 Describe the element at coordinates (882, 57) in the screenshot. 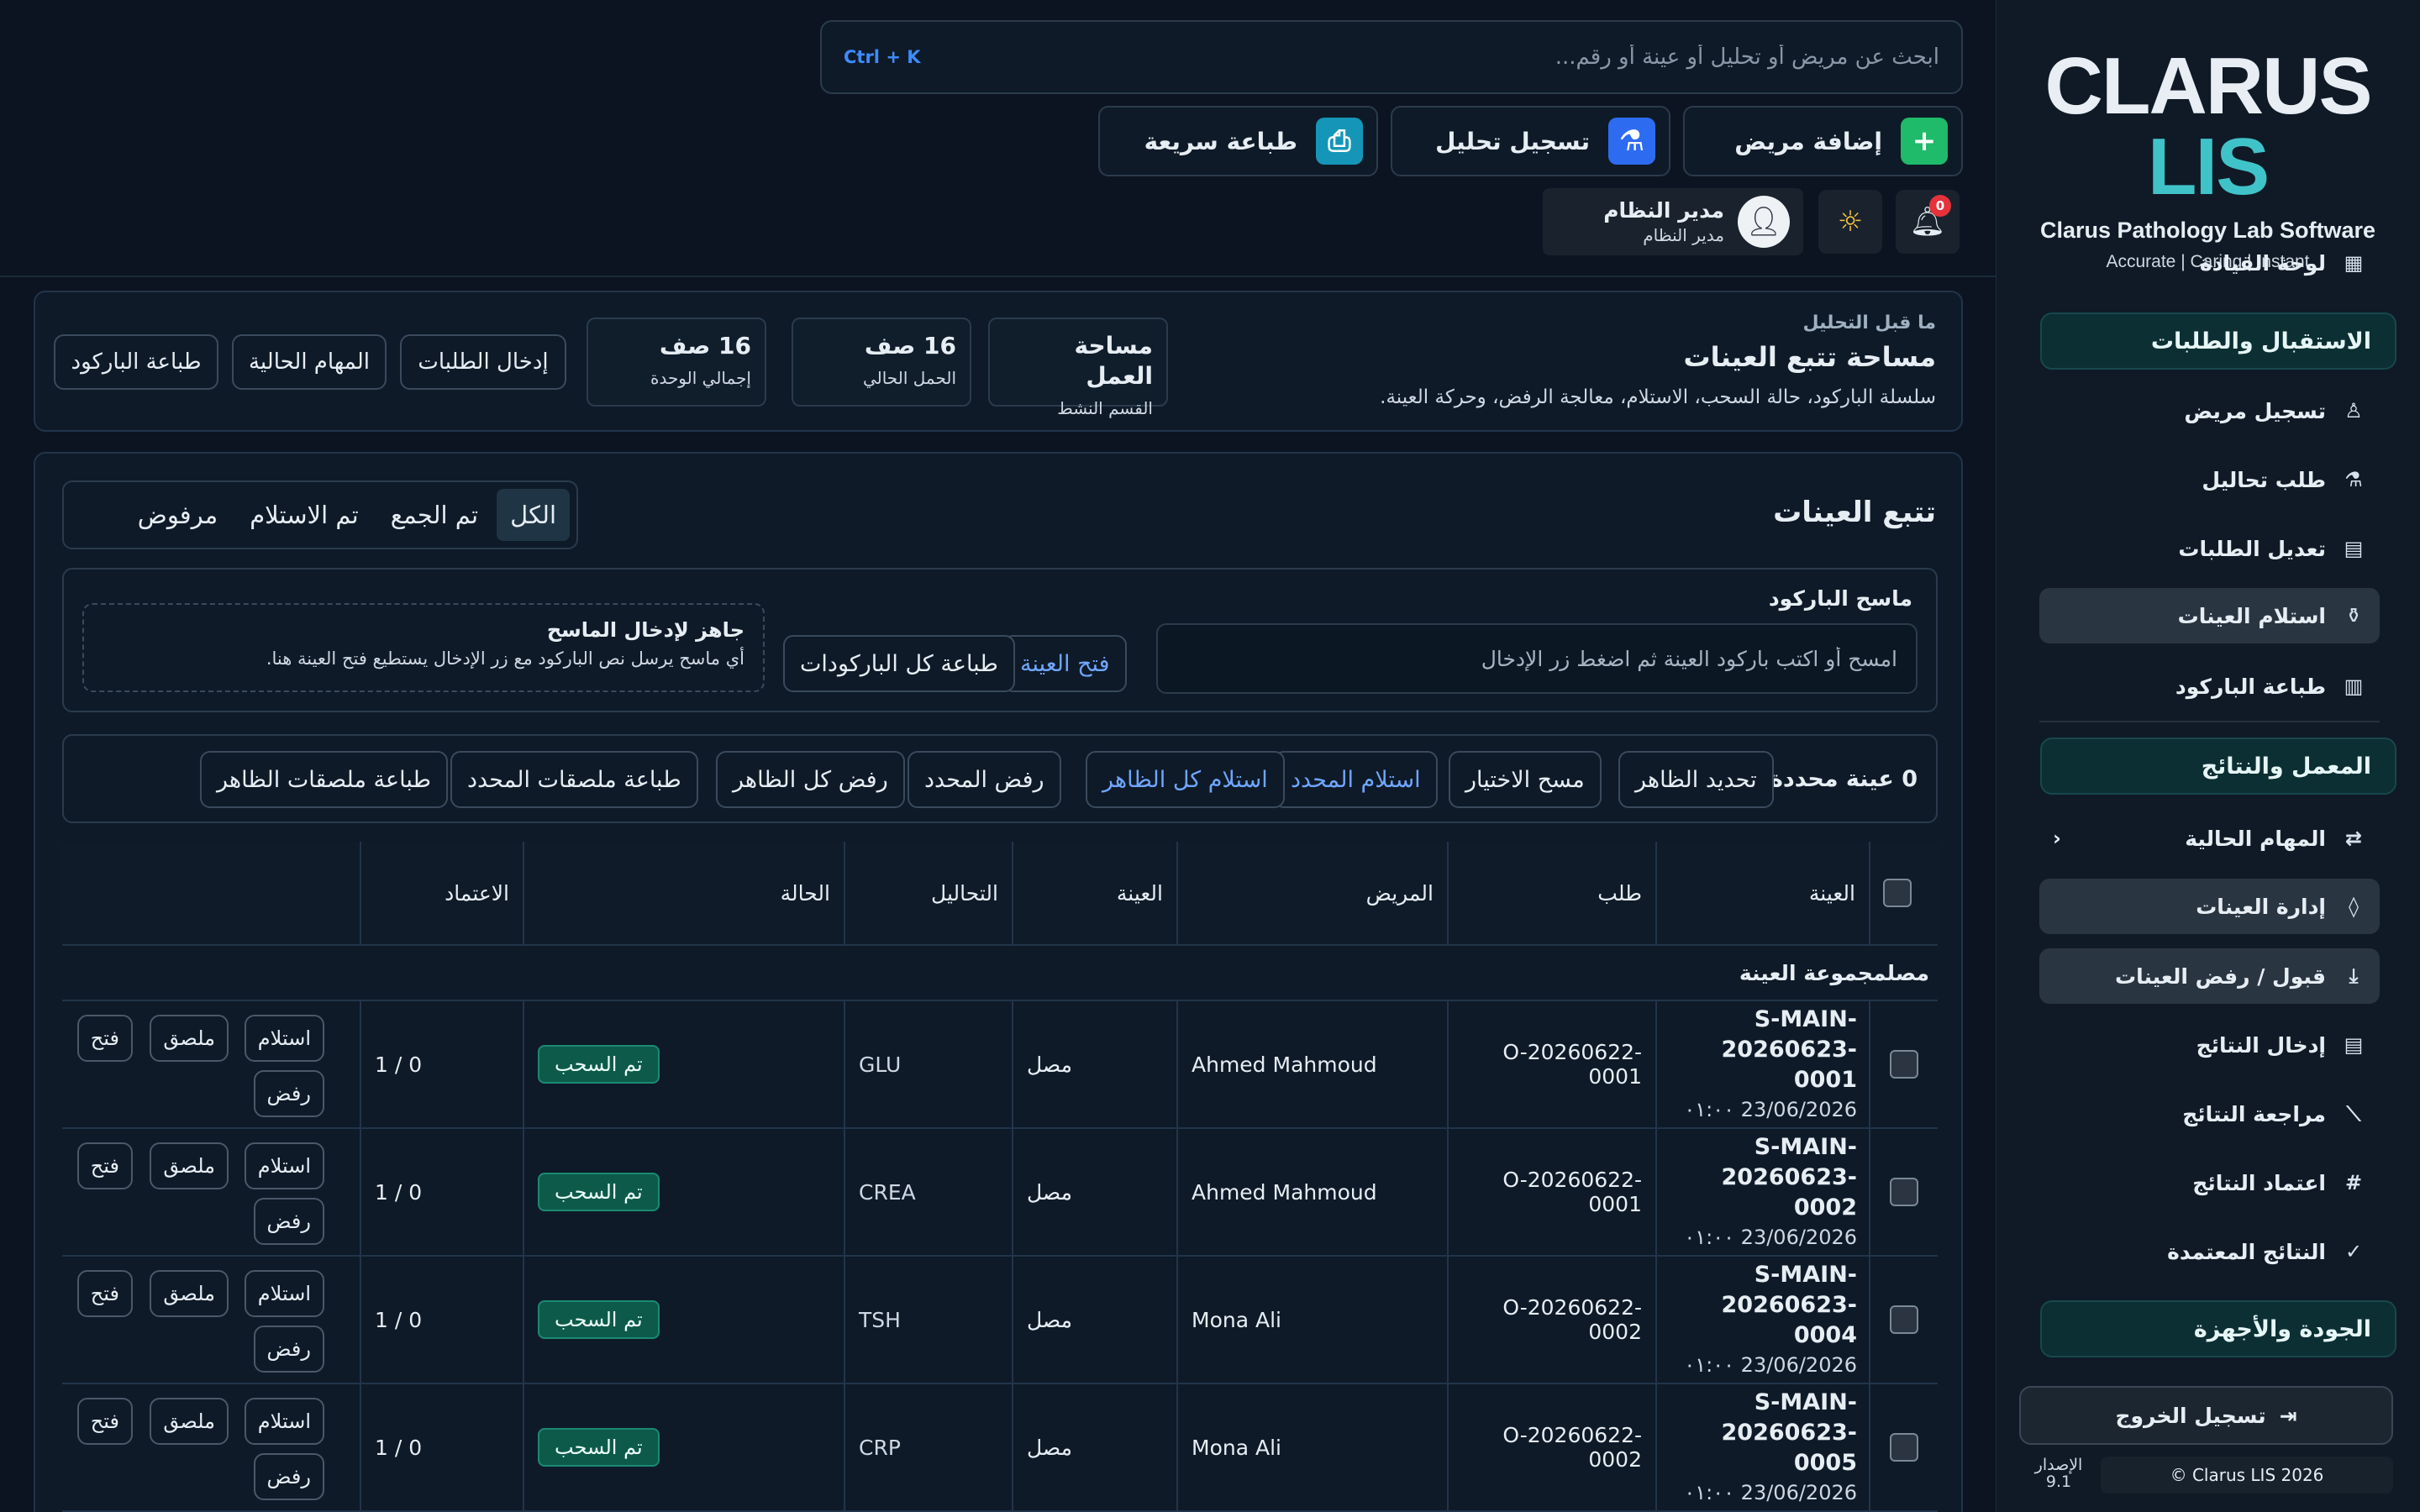

I see `shortcut-hint: Ctrl + K` at that location.